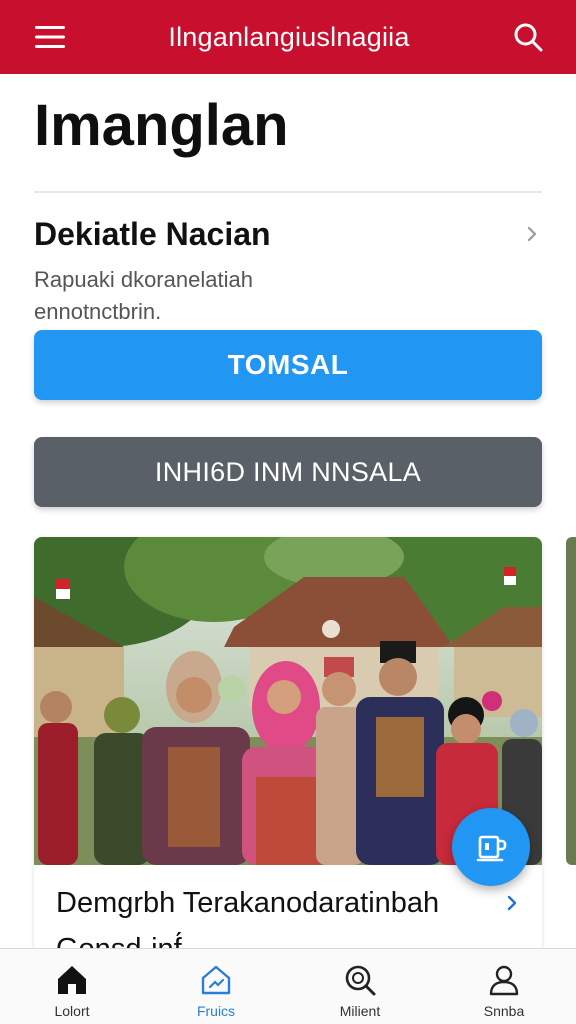  I want to click on app-bar: Ilnganlangiuslnagiia, so click(288, 37).